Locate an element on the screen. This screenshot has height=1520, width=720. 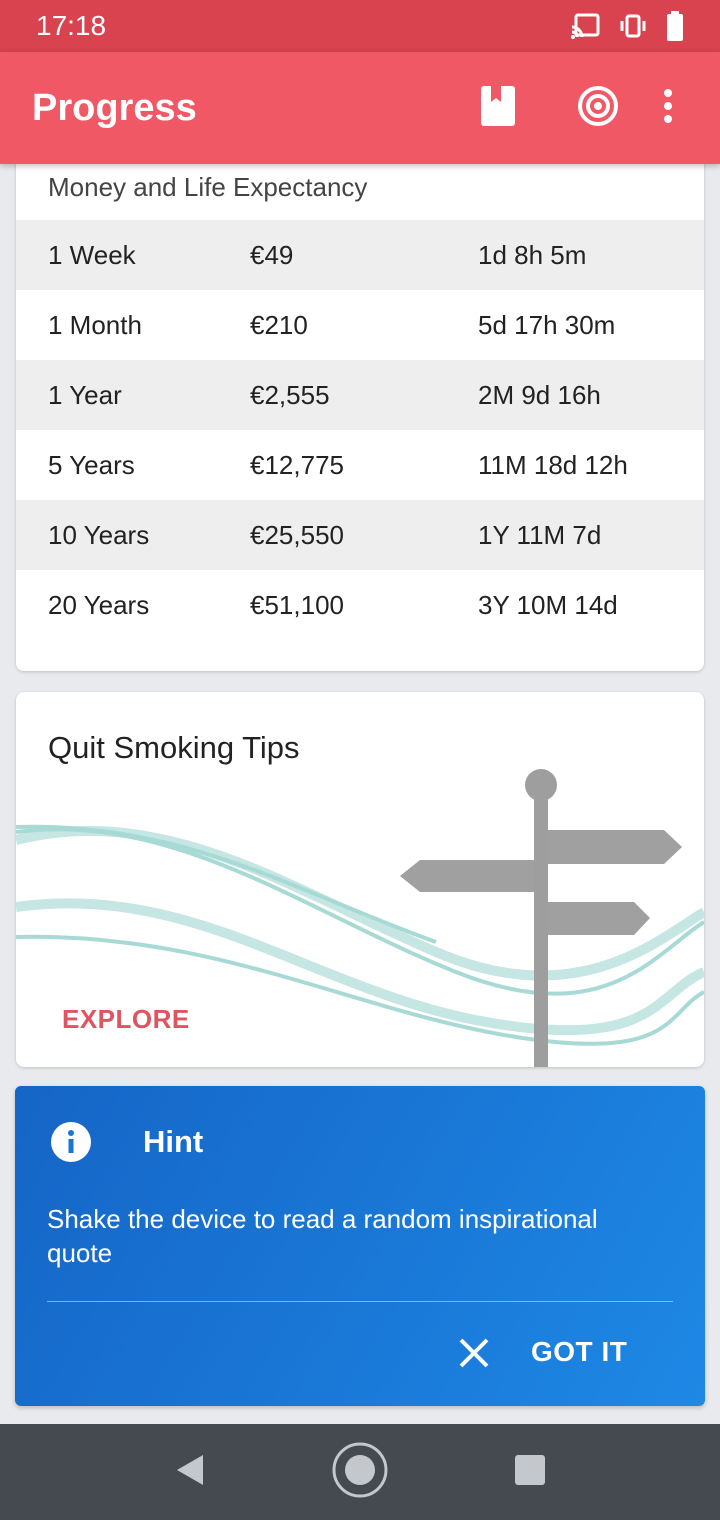
period-cell: 10 Years is located at coordinates (99, 534).